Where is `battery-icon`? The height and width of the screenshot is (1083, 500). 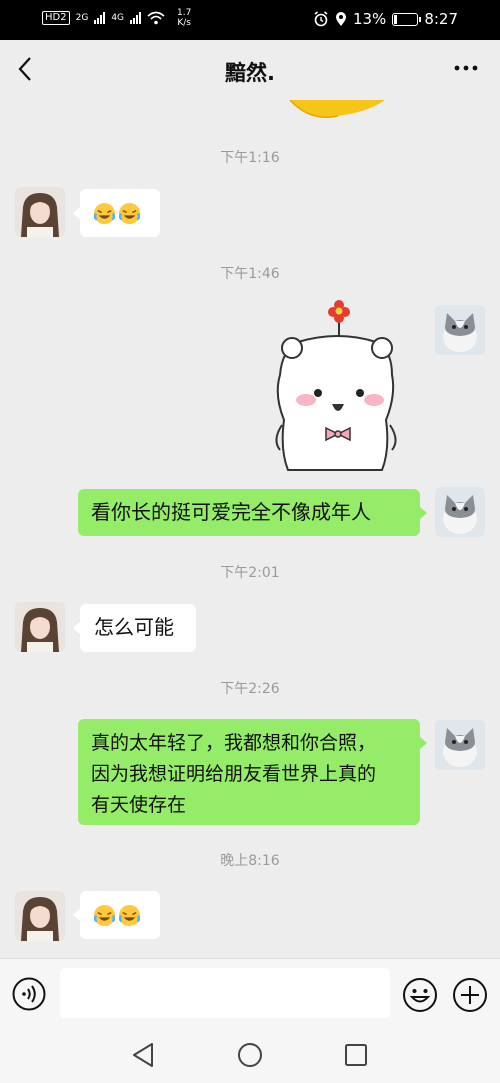 battery-icon is located at coordinates (407, 19).